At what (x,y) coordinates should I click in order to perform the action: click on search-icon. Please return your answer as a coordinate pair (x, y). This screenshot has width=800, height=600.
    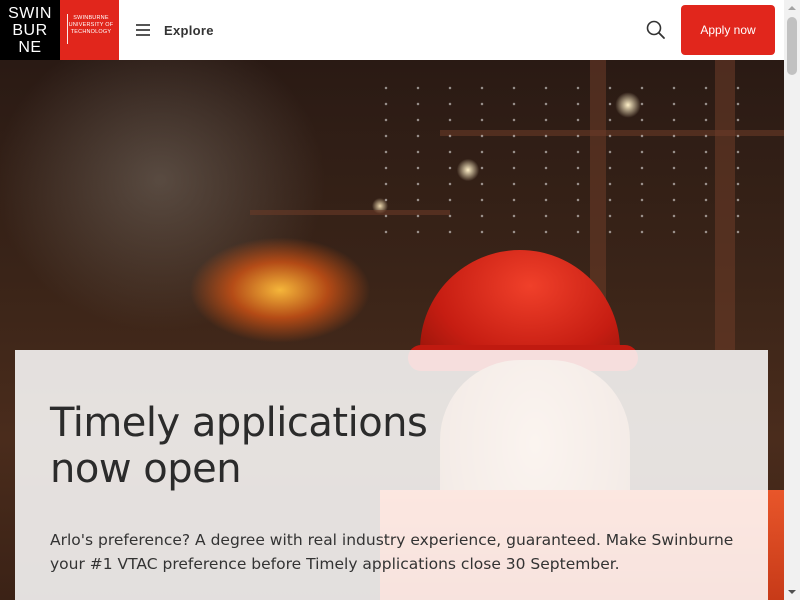
    Looking at the image, I should click on (655, 29).